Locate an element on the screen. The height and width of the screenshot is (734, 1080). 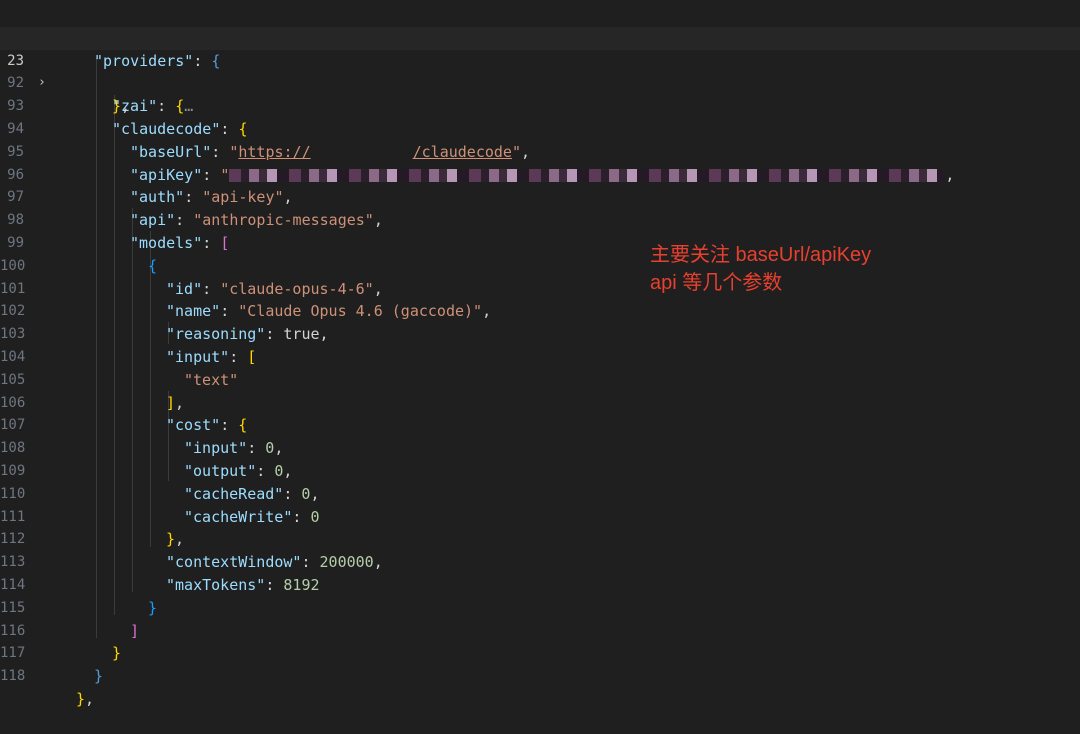
code-line: 108 "output": 0, is located at coordinates (540, 447).